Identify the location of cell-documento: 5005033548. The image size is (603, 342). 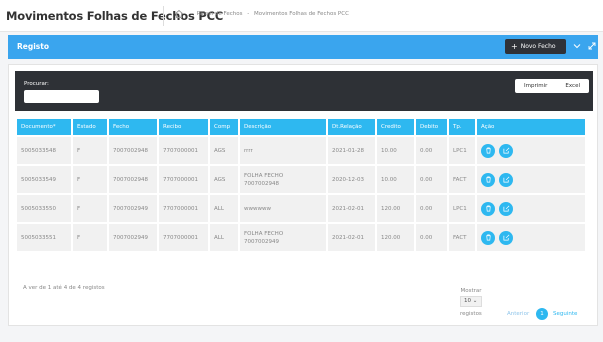
(44, 151).